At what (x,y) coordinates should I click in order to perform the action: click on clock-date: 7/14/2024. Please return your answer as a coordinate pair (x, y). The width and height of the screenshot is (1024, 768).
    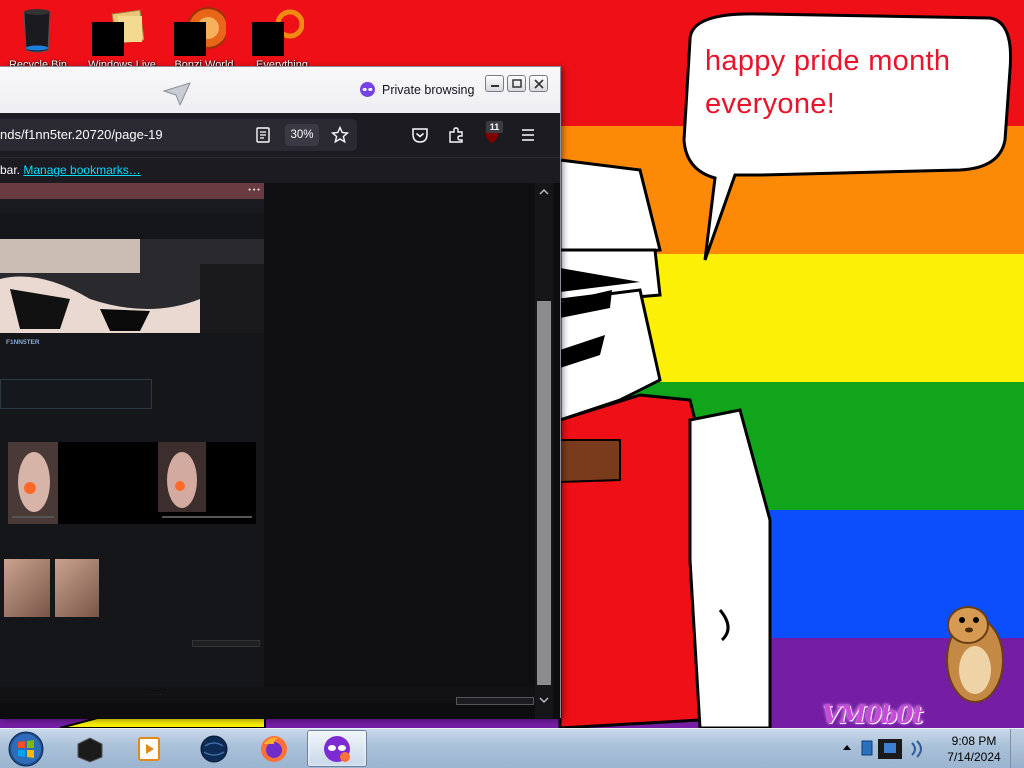
    Looking at the image, I should click on (974, 757).